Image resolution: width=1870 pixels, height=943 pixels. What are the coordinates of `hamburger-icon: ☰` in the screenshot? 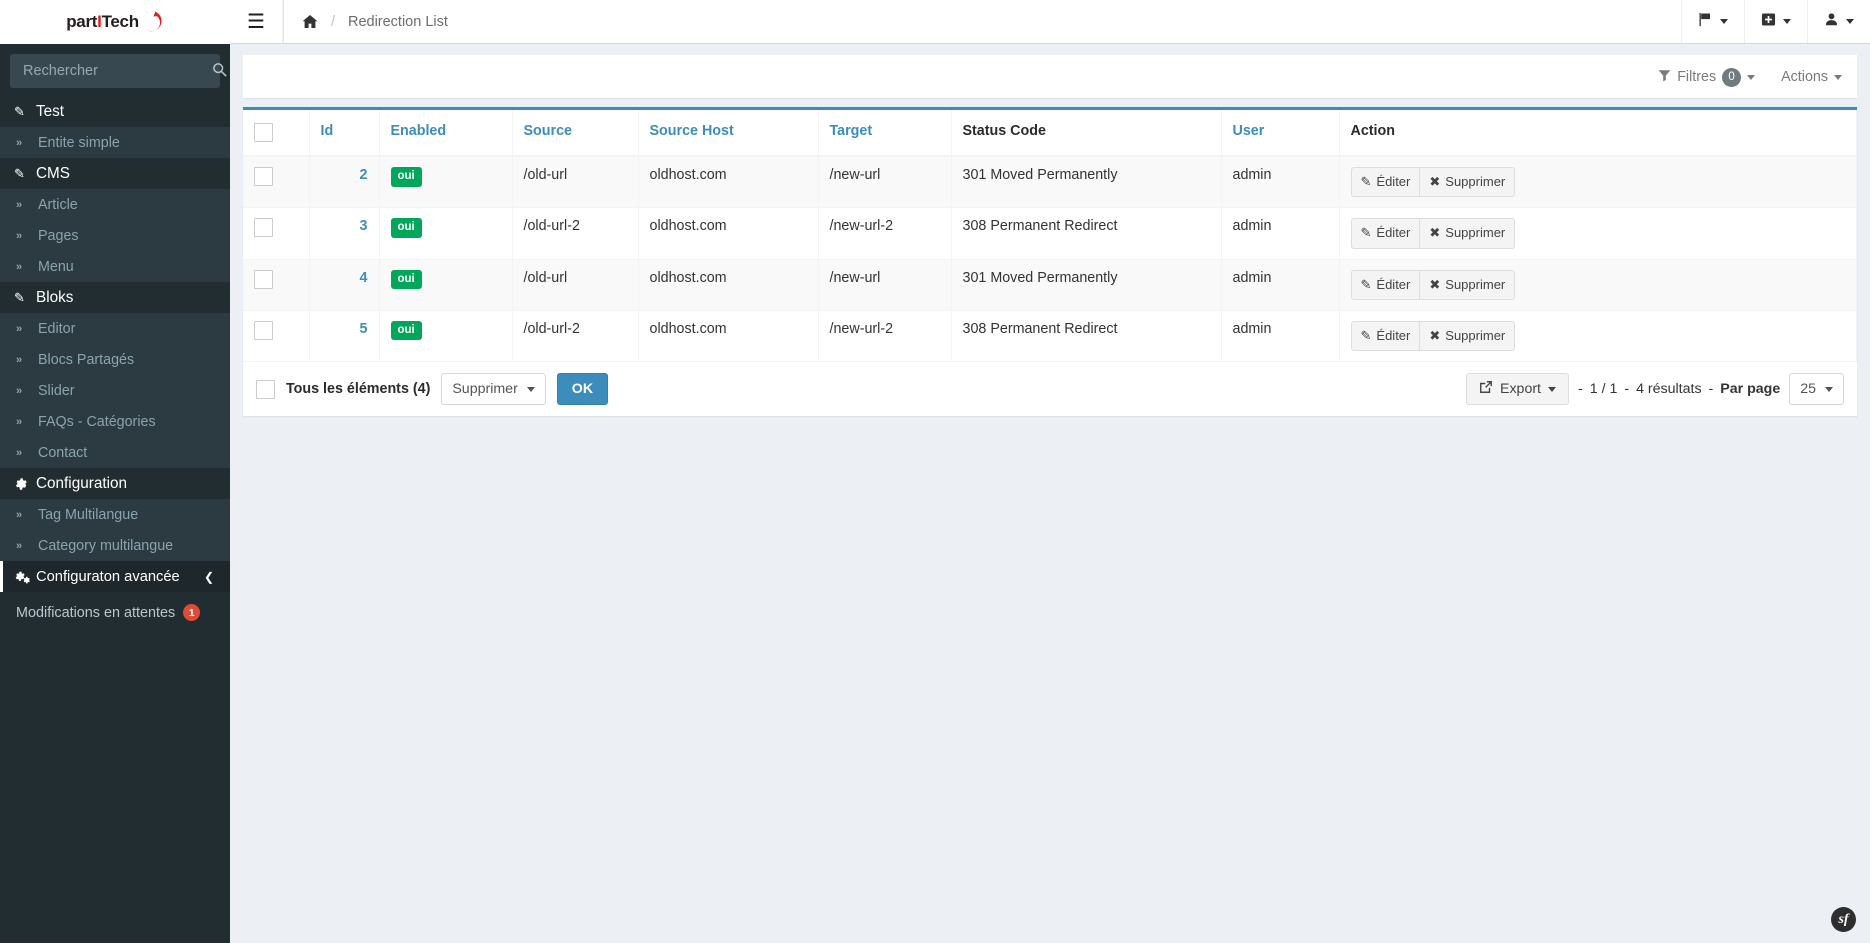 It's located at (256, 21).